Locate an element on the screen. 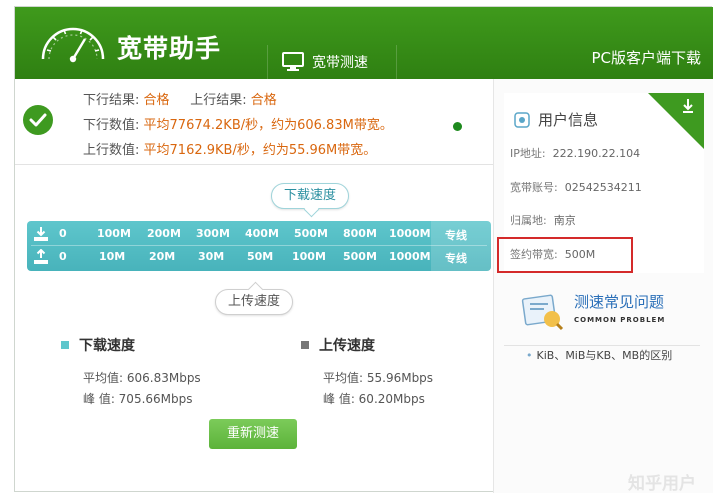  download-icon is located at coordinates (41, 234).